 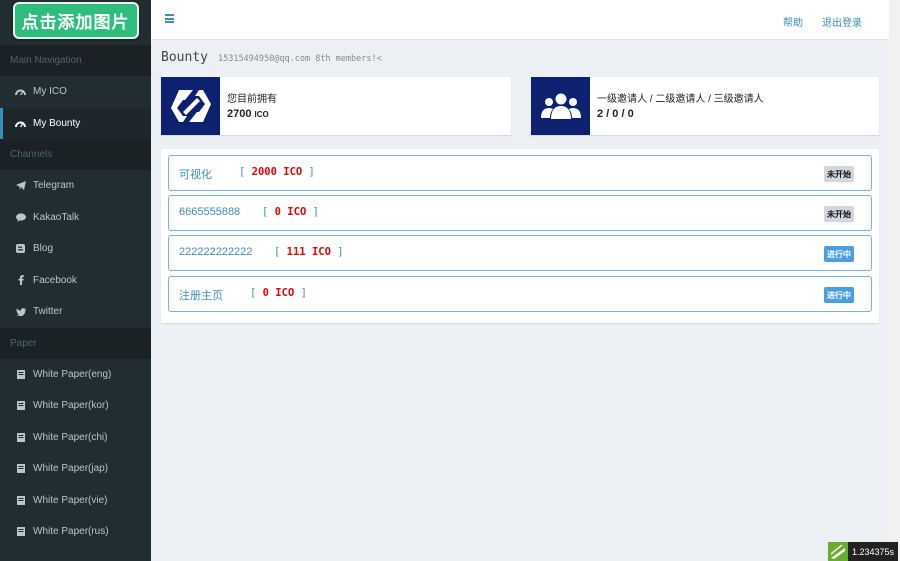 I want to click on task-item: 222222222222 [ 111 ICO ] 进行中, so click(x=520, y=253).